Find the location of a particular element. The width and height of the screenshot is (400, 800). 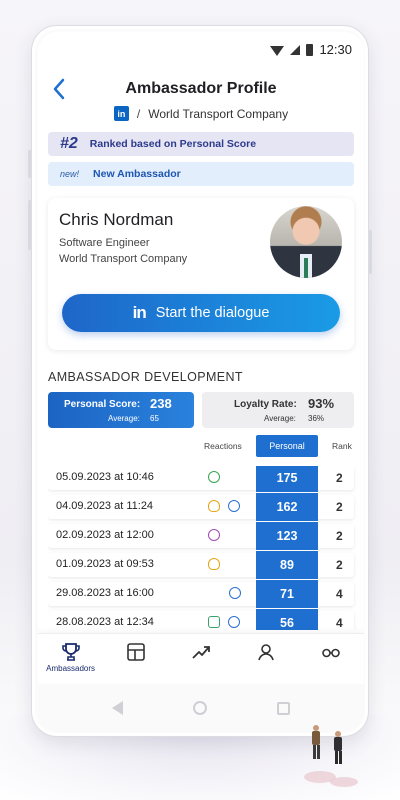

support-icon is located at coordinates (214, 622).